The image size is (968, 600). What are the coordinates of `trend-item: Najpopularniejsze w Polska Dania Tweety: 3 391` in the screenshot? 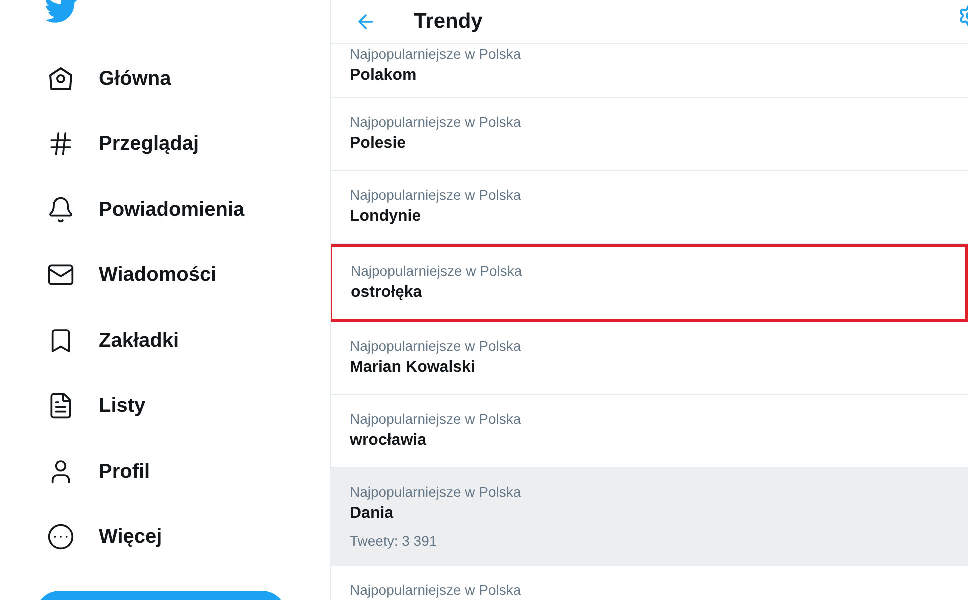 It's located at (649, 517).